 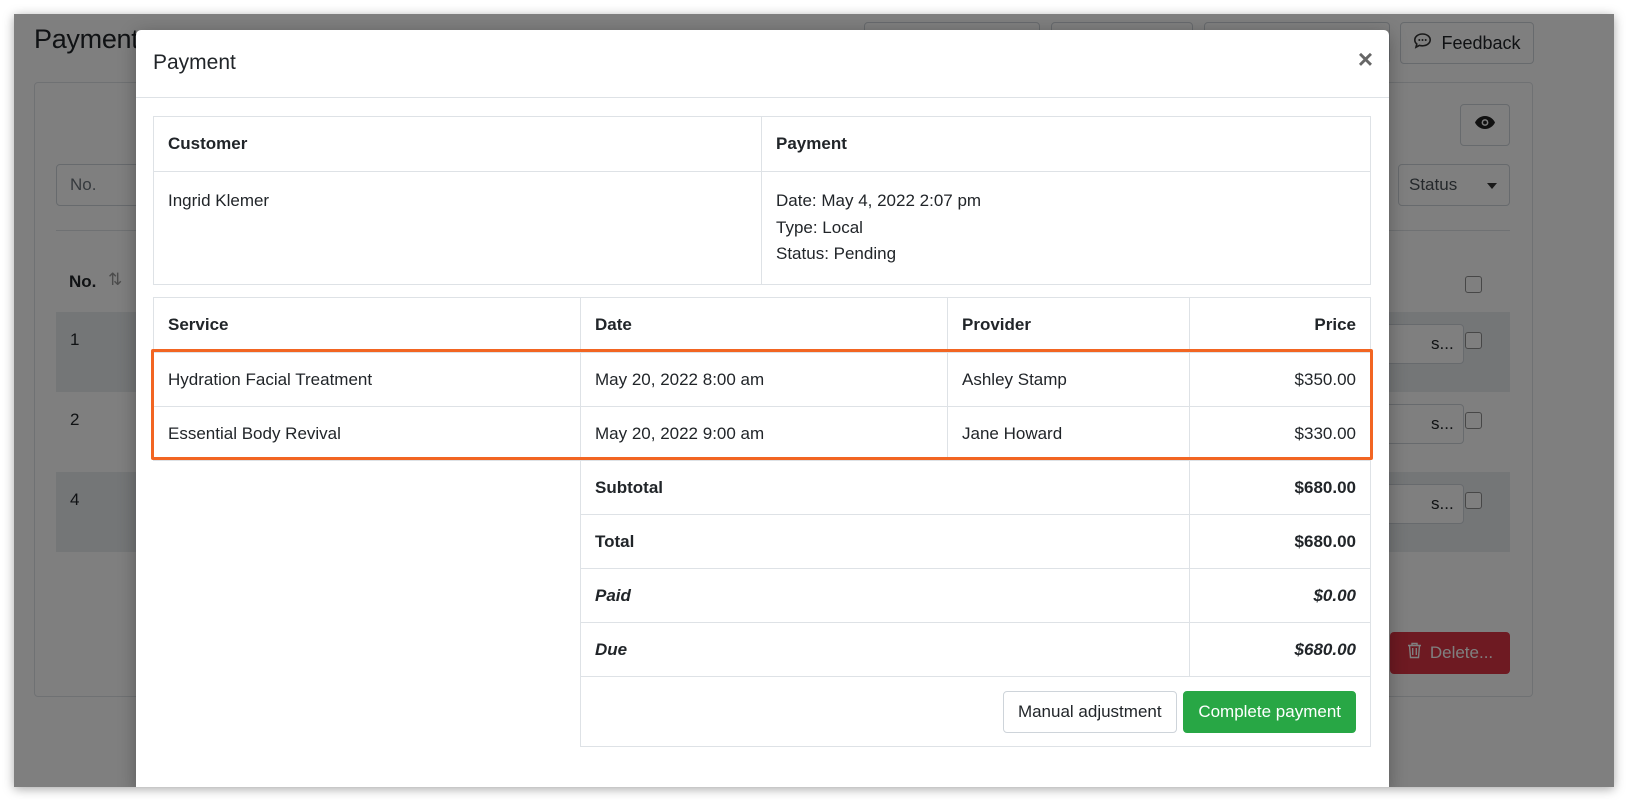 What do you see at coordinates (819, 227) in the screenshot?
I see `payment-type: Type: Local` at bounding box center [819, 227].